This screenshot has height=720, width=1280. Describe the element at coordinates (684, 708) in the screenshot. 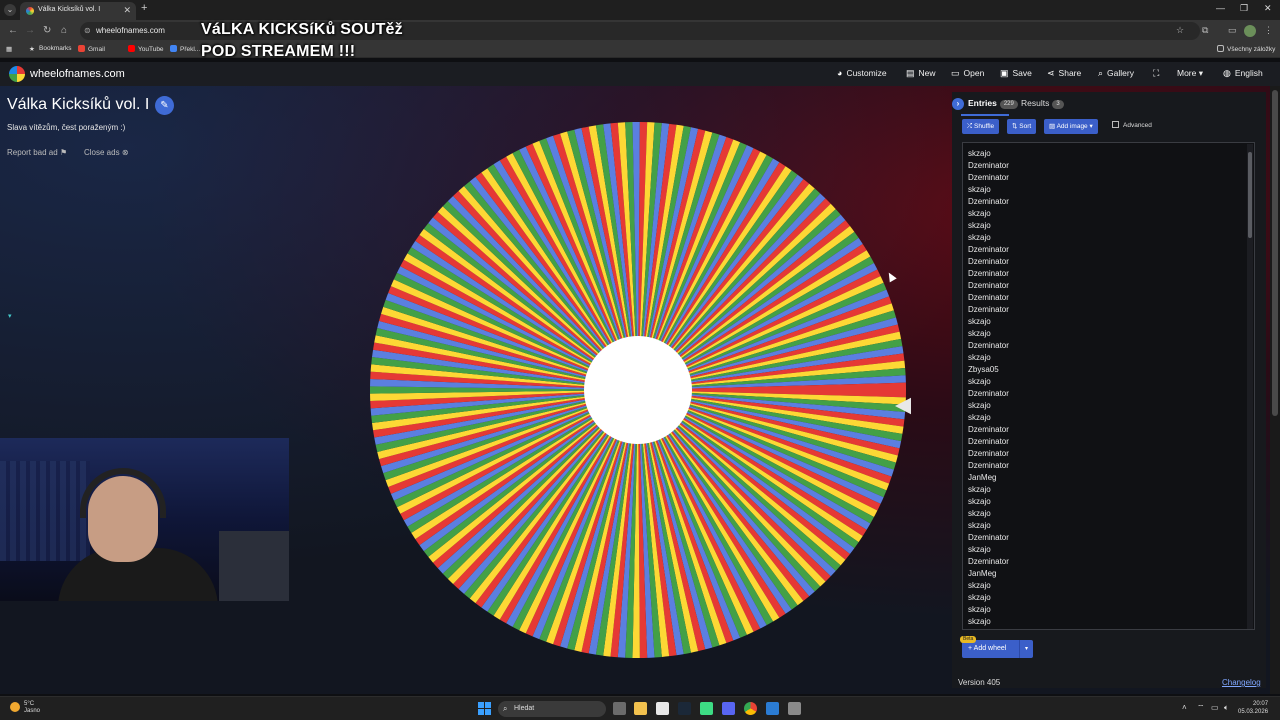

I see `steam-icon` at that location.